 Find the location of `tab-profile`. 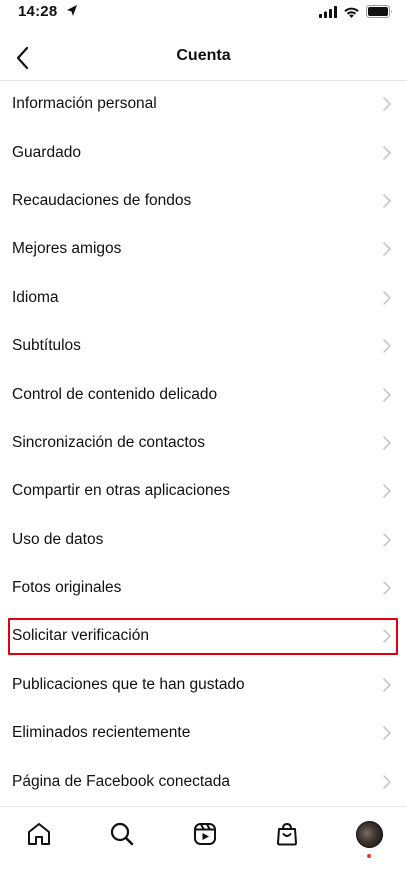

tab-profile is located at coordinates (369, 834).